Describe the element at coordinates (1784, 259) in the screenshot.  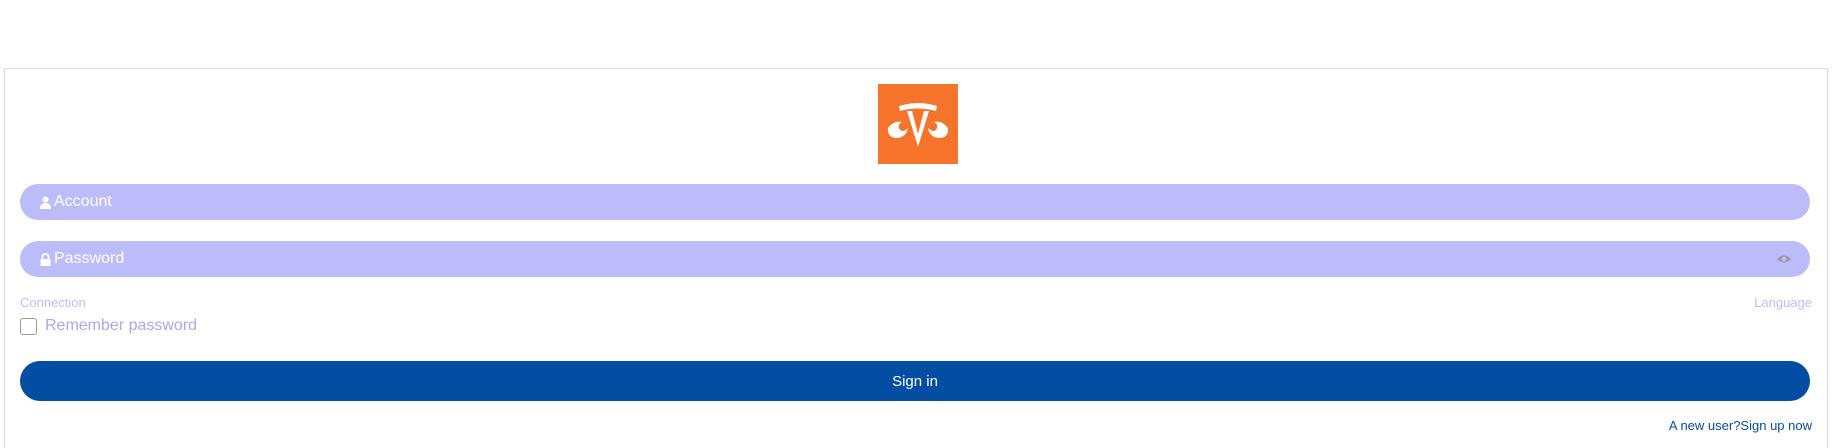
I see `eye-icon` at that location.